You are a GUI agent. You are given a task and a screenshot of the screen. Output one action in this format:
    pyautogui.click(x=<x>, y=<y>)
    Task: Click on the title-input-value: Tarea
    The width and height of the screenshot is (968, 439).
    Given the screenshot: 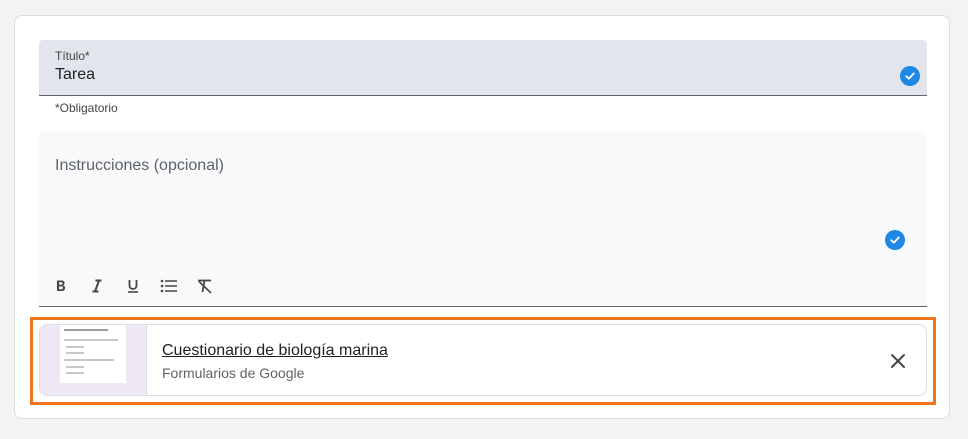 What is the action you would take?
    pyautogui.click(x=75, y=75)
    